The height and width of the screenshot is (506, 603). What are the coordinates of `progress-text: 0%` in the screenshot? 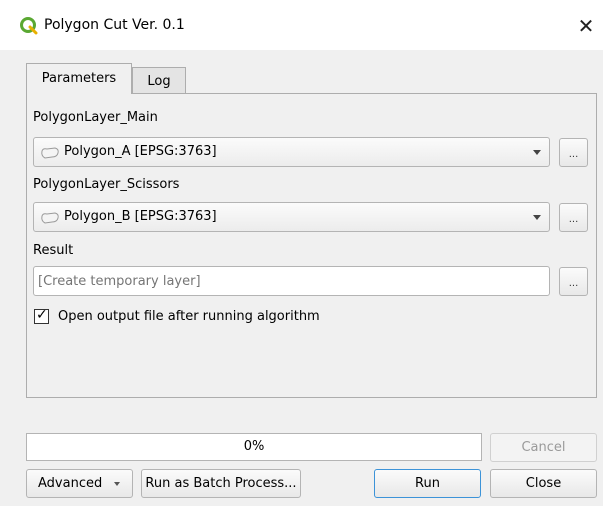 It's located at (254, 446).